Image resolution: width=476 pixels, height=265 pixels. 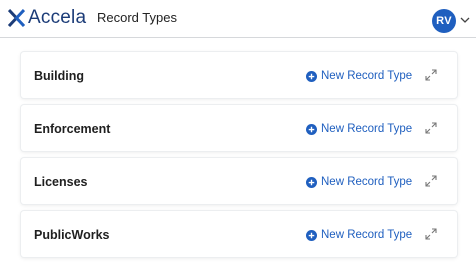 What do you see at coordinates (59, 76) in the screenshot?
I see `record-type-label: Building` at bounding box center [59, 76].